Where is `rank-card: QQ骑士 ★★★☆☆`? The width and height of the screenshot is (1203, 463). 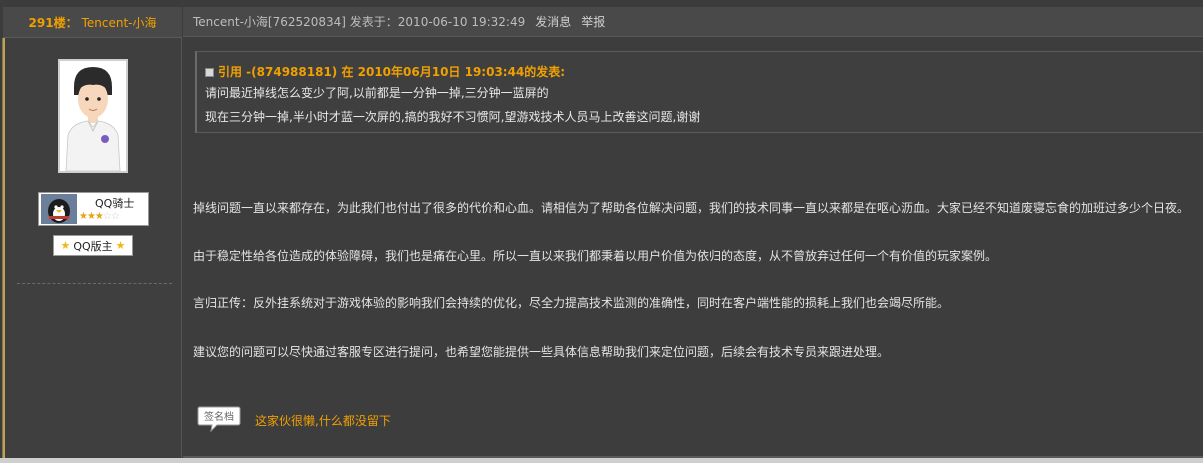
rank-card: QQ骑士 ★★★☆☆ is located at coordinates (93, 209).